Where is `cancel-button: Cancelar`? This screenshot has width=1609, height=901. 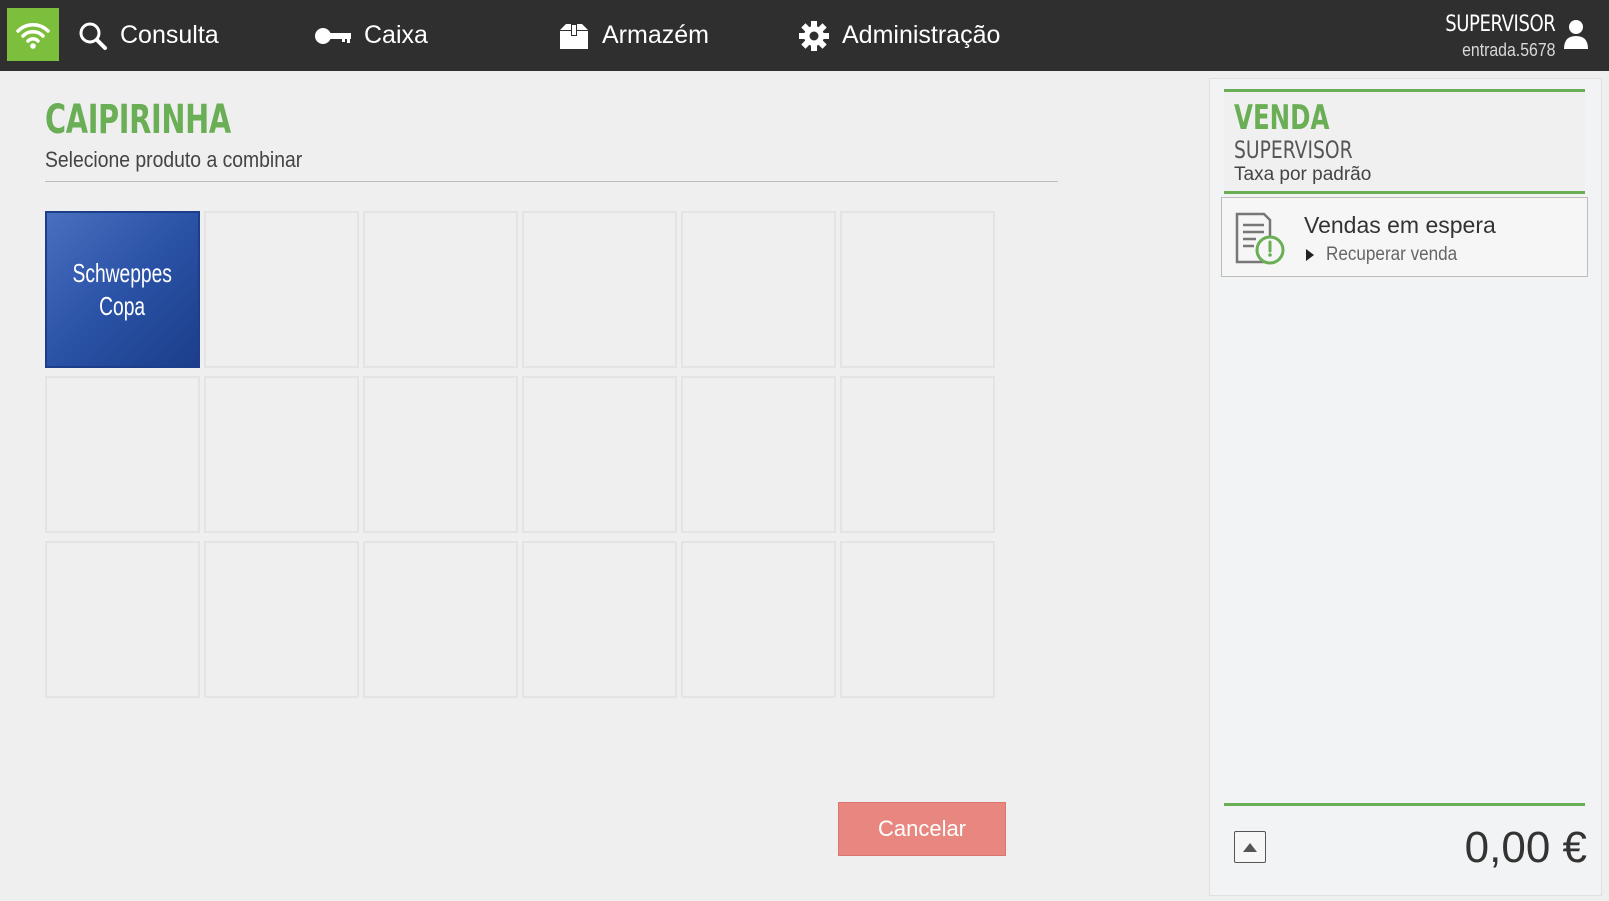 cancel-button: Cancelar is located at coordinates (922, 829).